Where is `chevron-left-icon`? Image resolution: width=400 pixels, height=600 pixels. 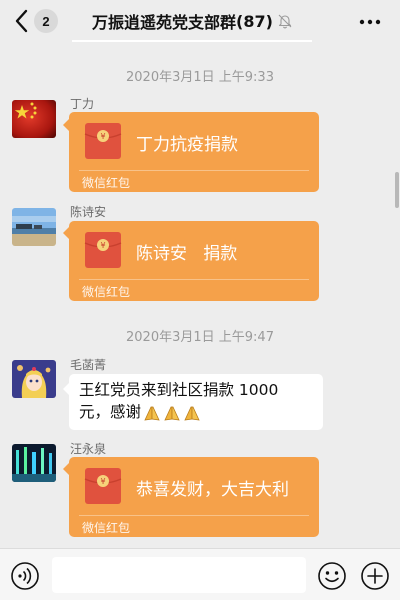
chevron-left-icon is located at coordinates (21, 21).